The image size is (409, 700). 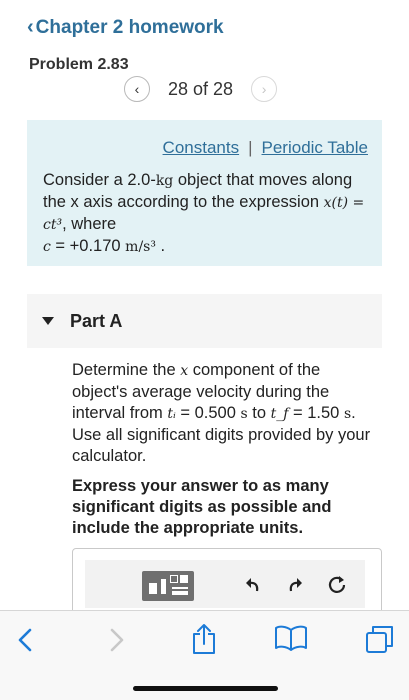 I want to click on question-text: Determine the, so click(x=126, y=370).